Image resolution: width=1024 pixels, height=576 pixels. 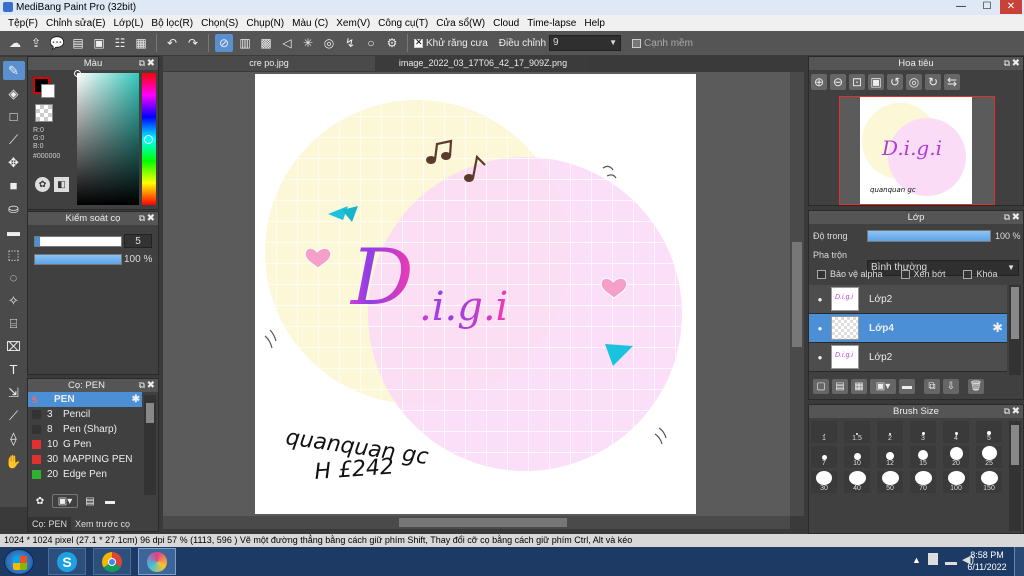 What do you see at coordinates (85, 444) in the screenshot?
I see `brush-item-g-pen: 10 G Pen` at bounding box center [85, 444].